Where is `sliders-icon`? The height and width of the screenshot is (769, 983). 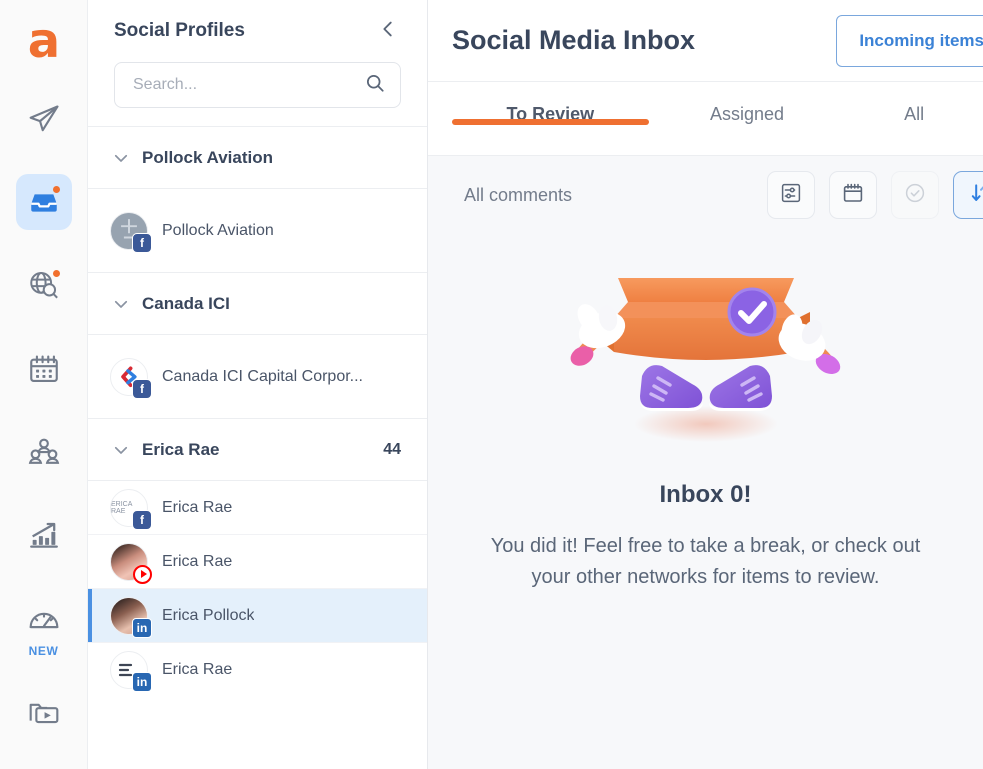
sliders-icon is located at coordinates (791, 195).